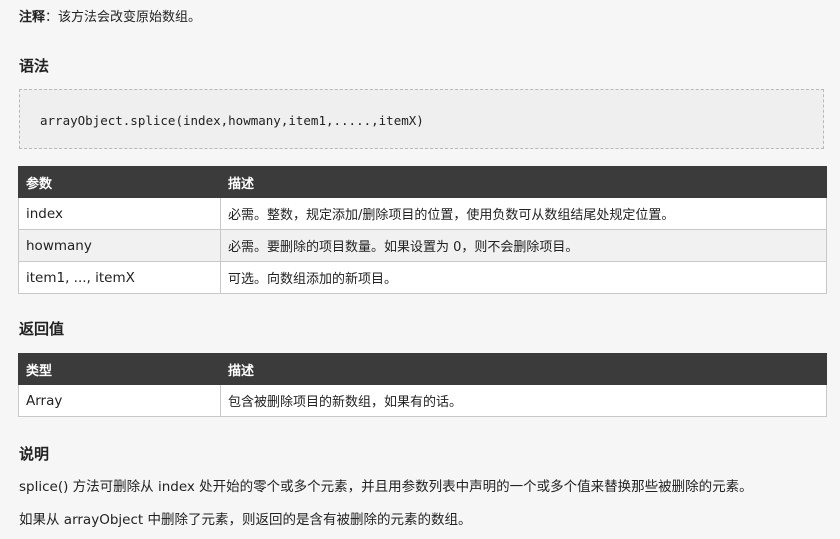  Describe the element at coordinates (523, 213) in the screenshot. I see `param-desc: 必需。整数，规定添加/删除项目的位置，使用负数可从数组结尾处规定位置。` at that location.